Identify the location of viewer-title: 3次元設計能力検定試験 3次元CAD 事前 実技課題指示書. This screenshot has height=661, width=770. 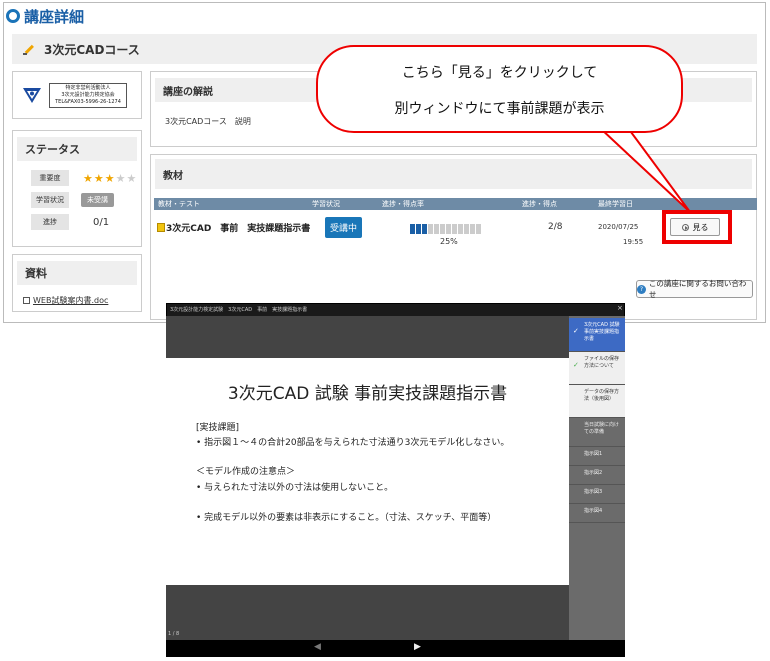
(239, 310).